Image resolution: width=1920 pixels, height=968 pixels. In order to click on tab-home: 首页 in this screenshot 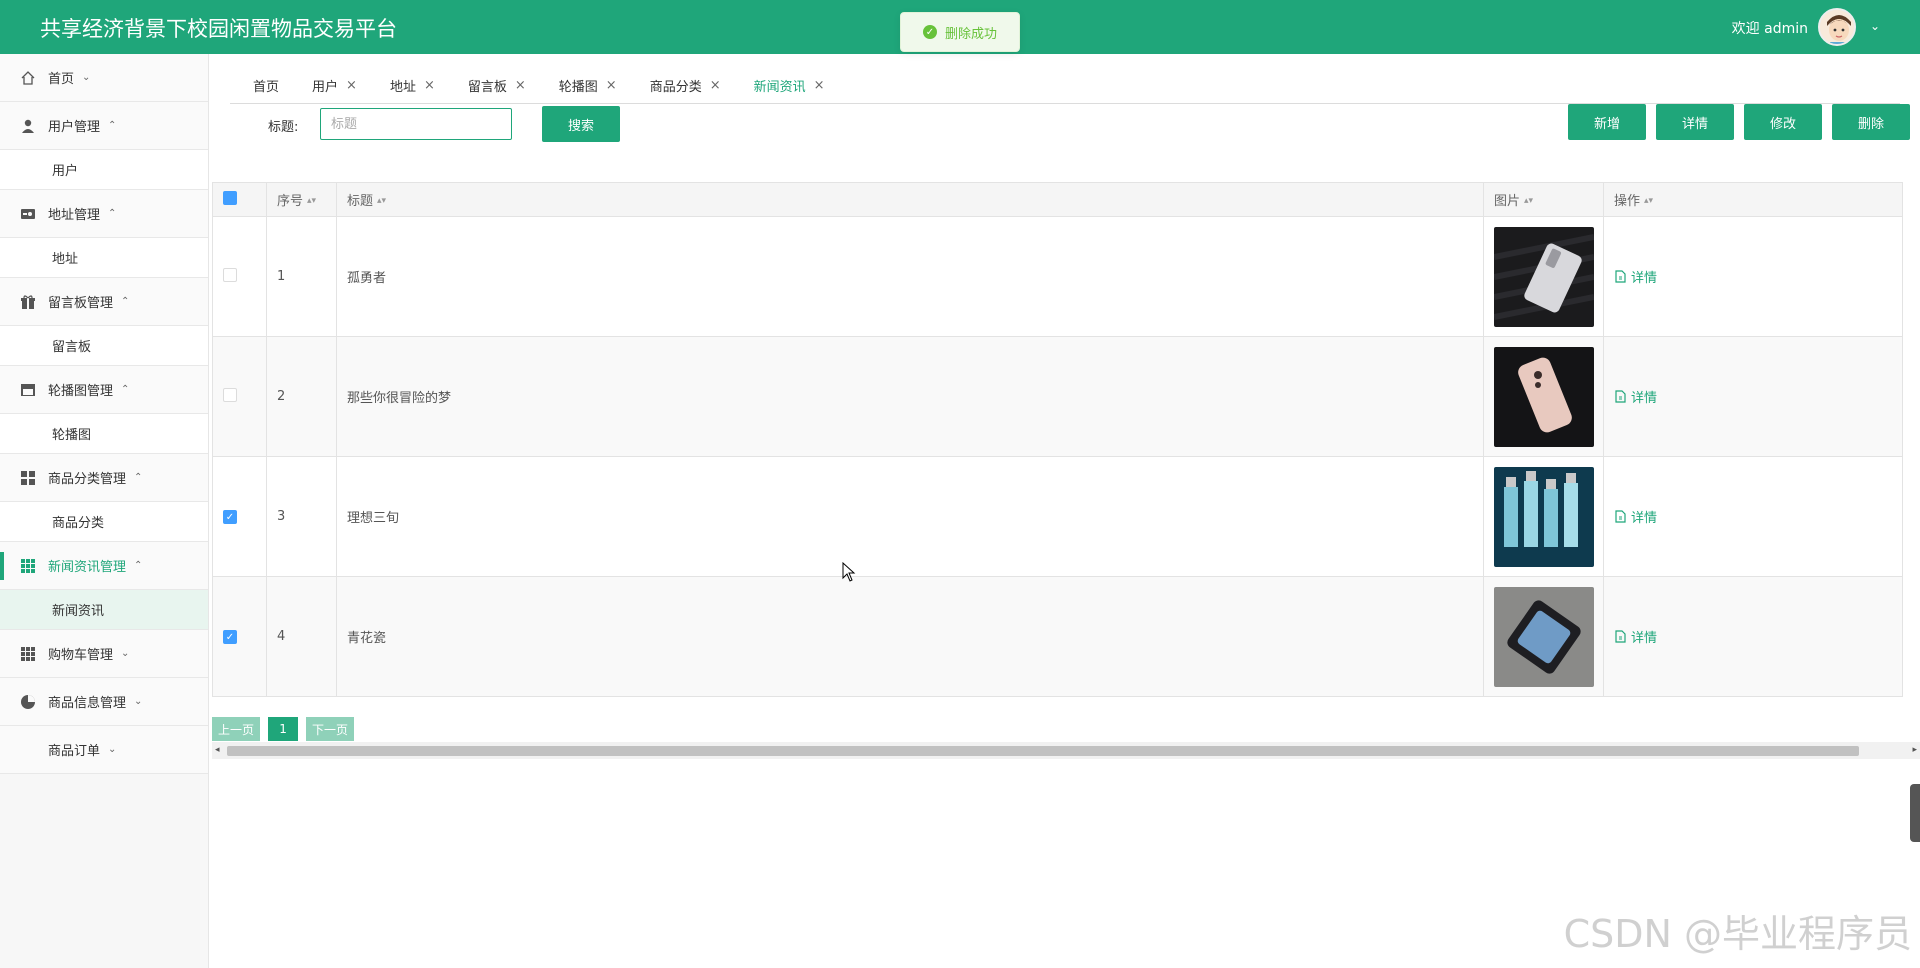, I will do `click(266, 86)`.